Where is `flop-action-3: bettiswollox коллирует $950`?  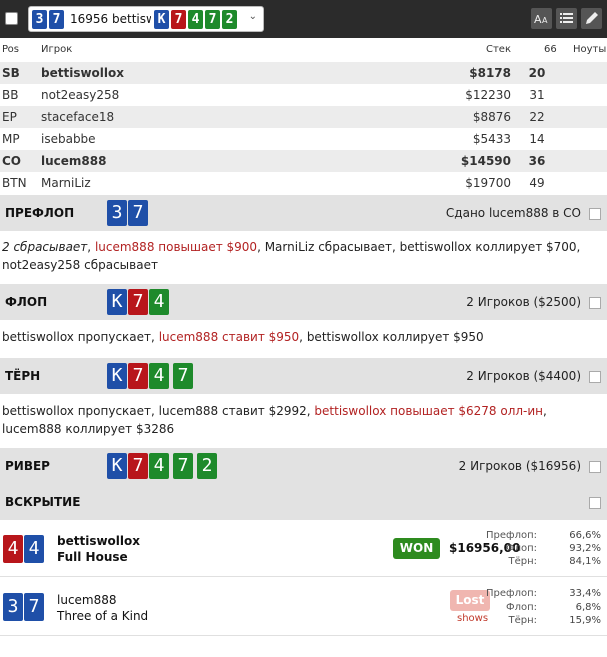 flop-action-3: bettiswollox коллирует $950 is located at coordinates (395, 337).